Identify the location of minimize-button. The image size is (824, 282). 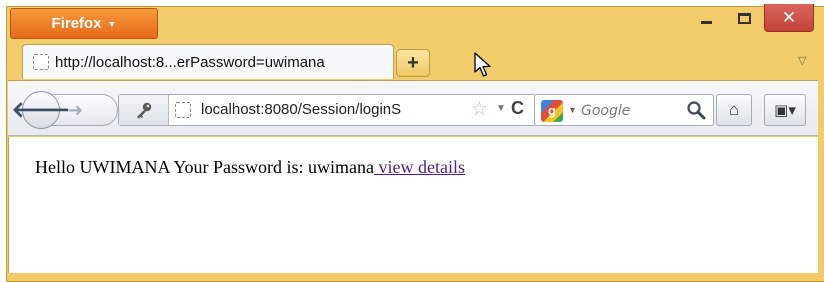
(706, 18).